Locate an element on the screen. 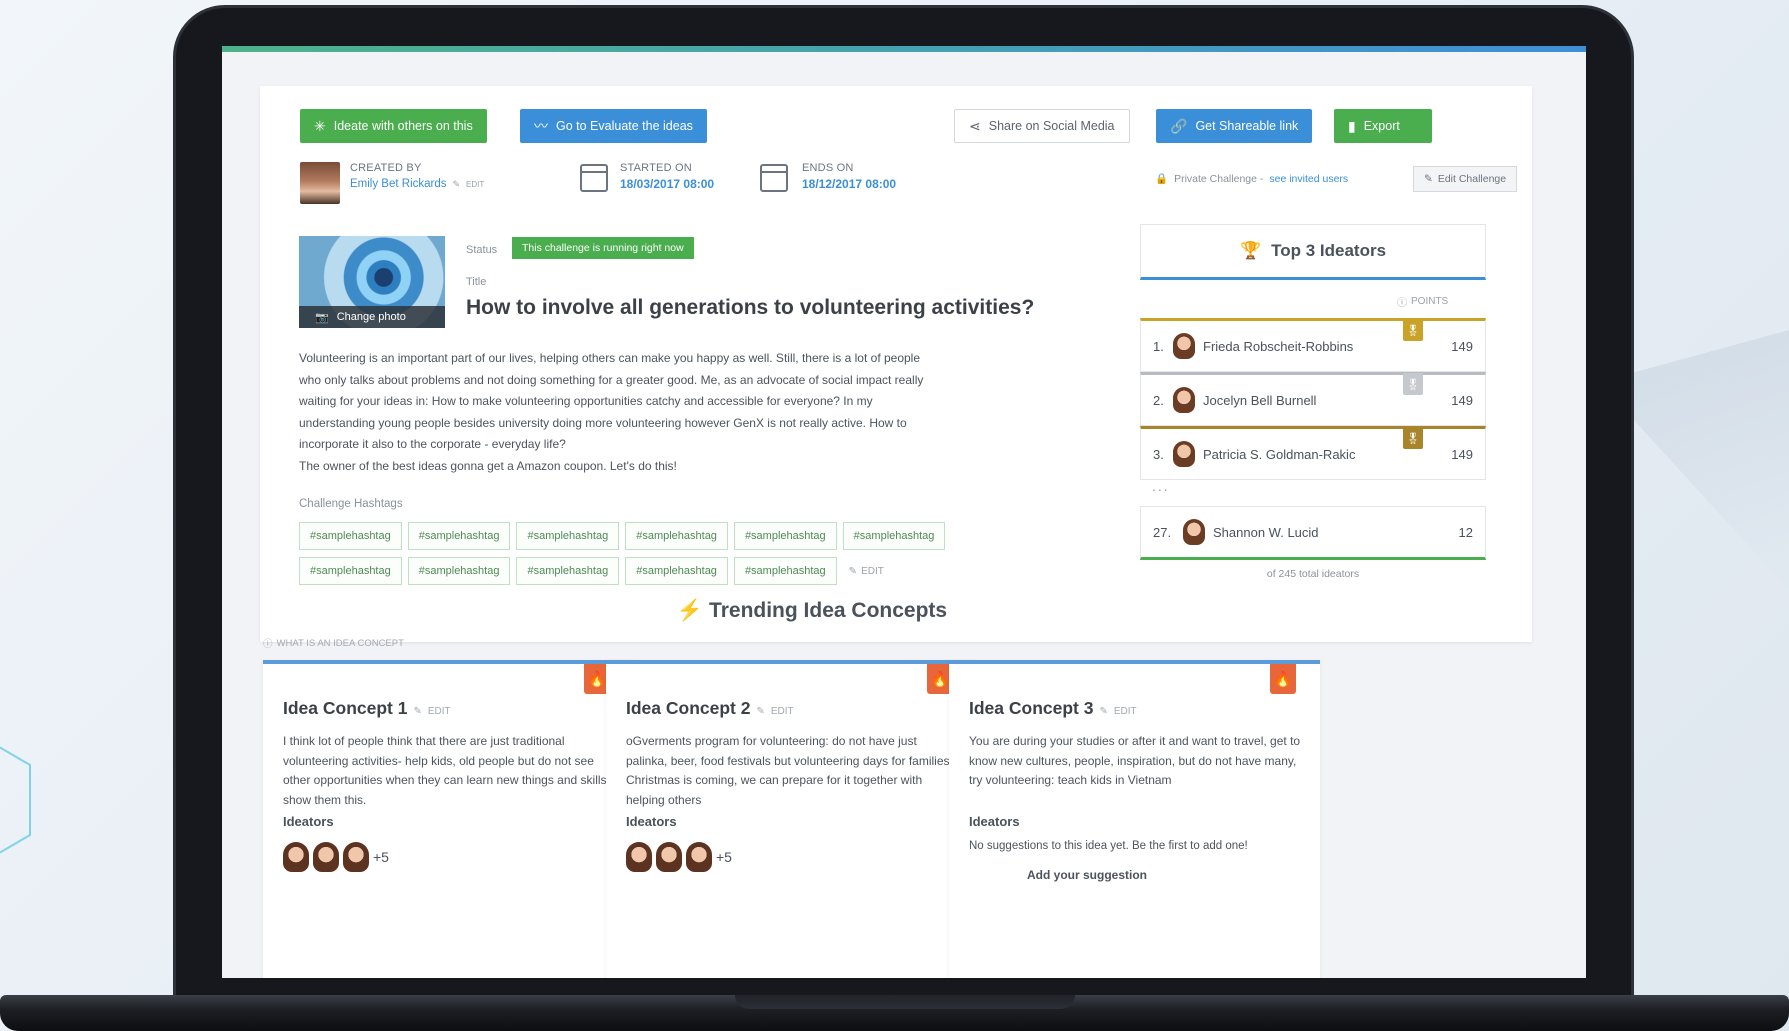 The image size is (1789, 1031). ends-label: ENDS ON is located at coordinates (828, 168).